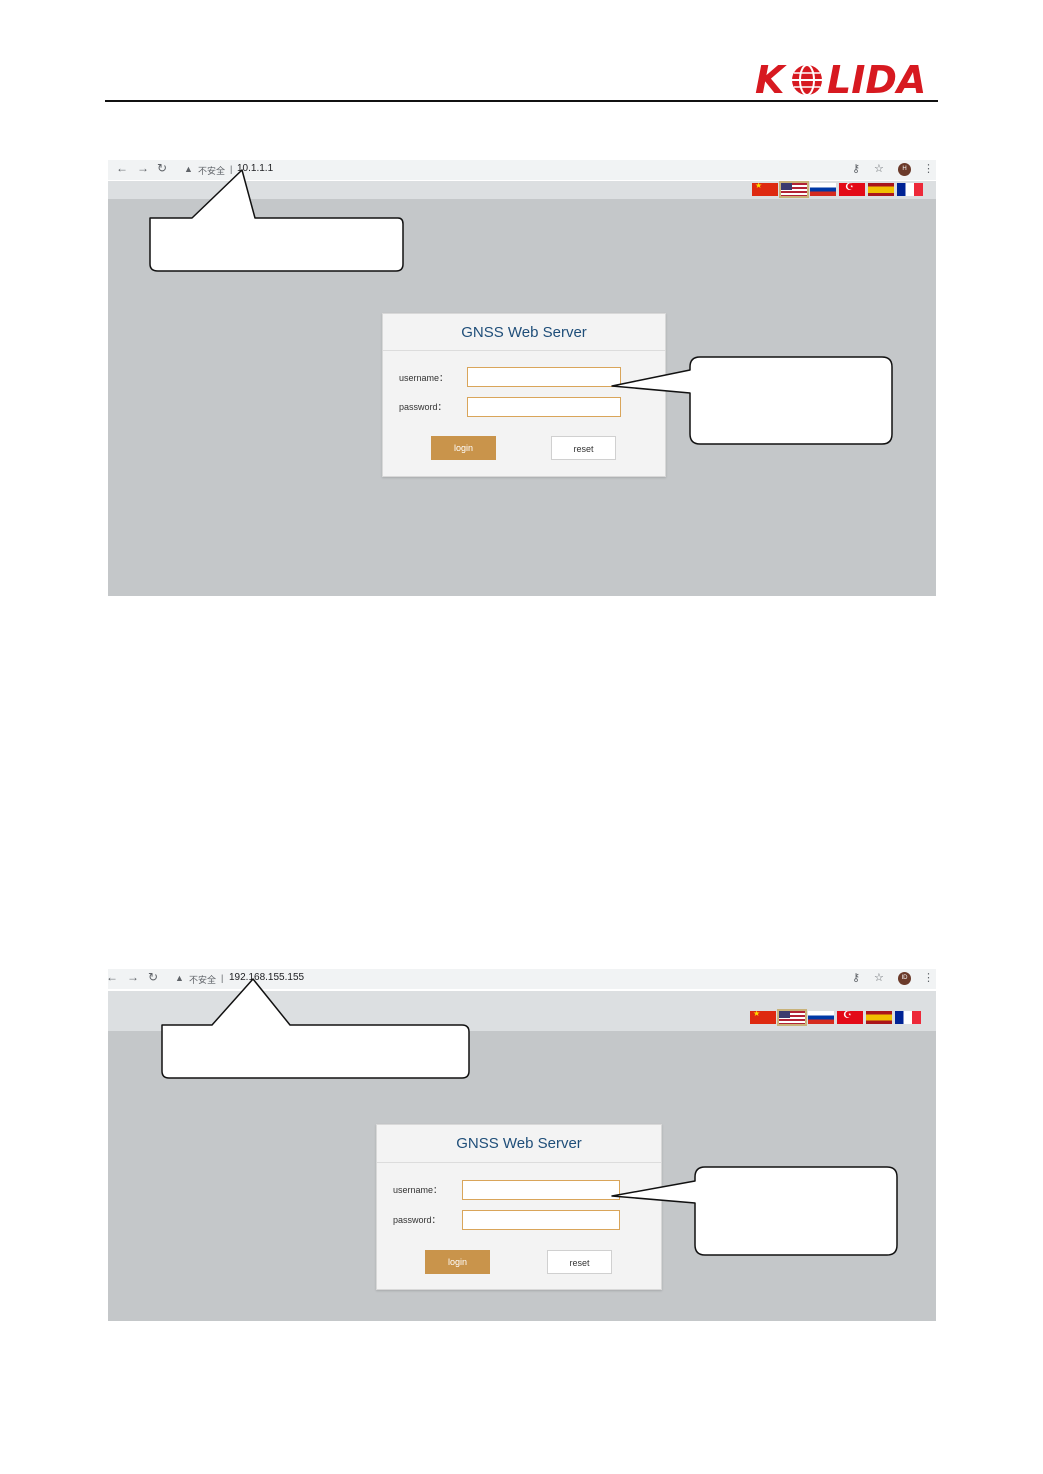 The image size is (1043, 1474). Describe the element at coordinates (255, 168) in the screenshot. I see `url-text: 10.1.1.1` at that location.